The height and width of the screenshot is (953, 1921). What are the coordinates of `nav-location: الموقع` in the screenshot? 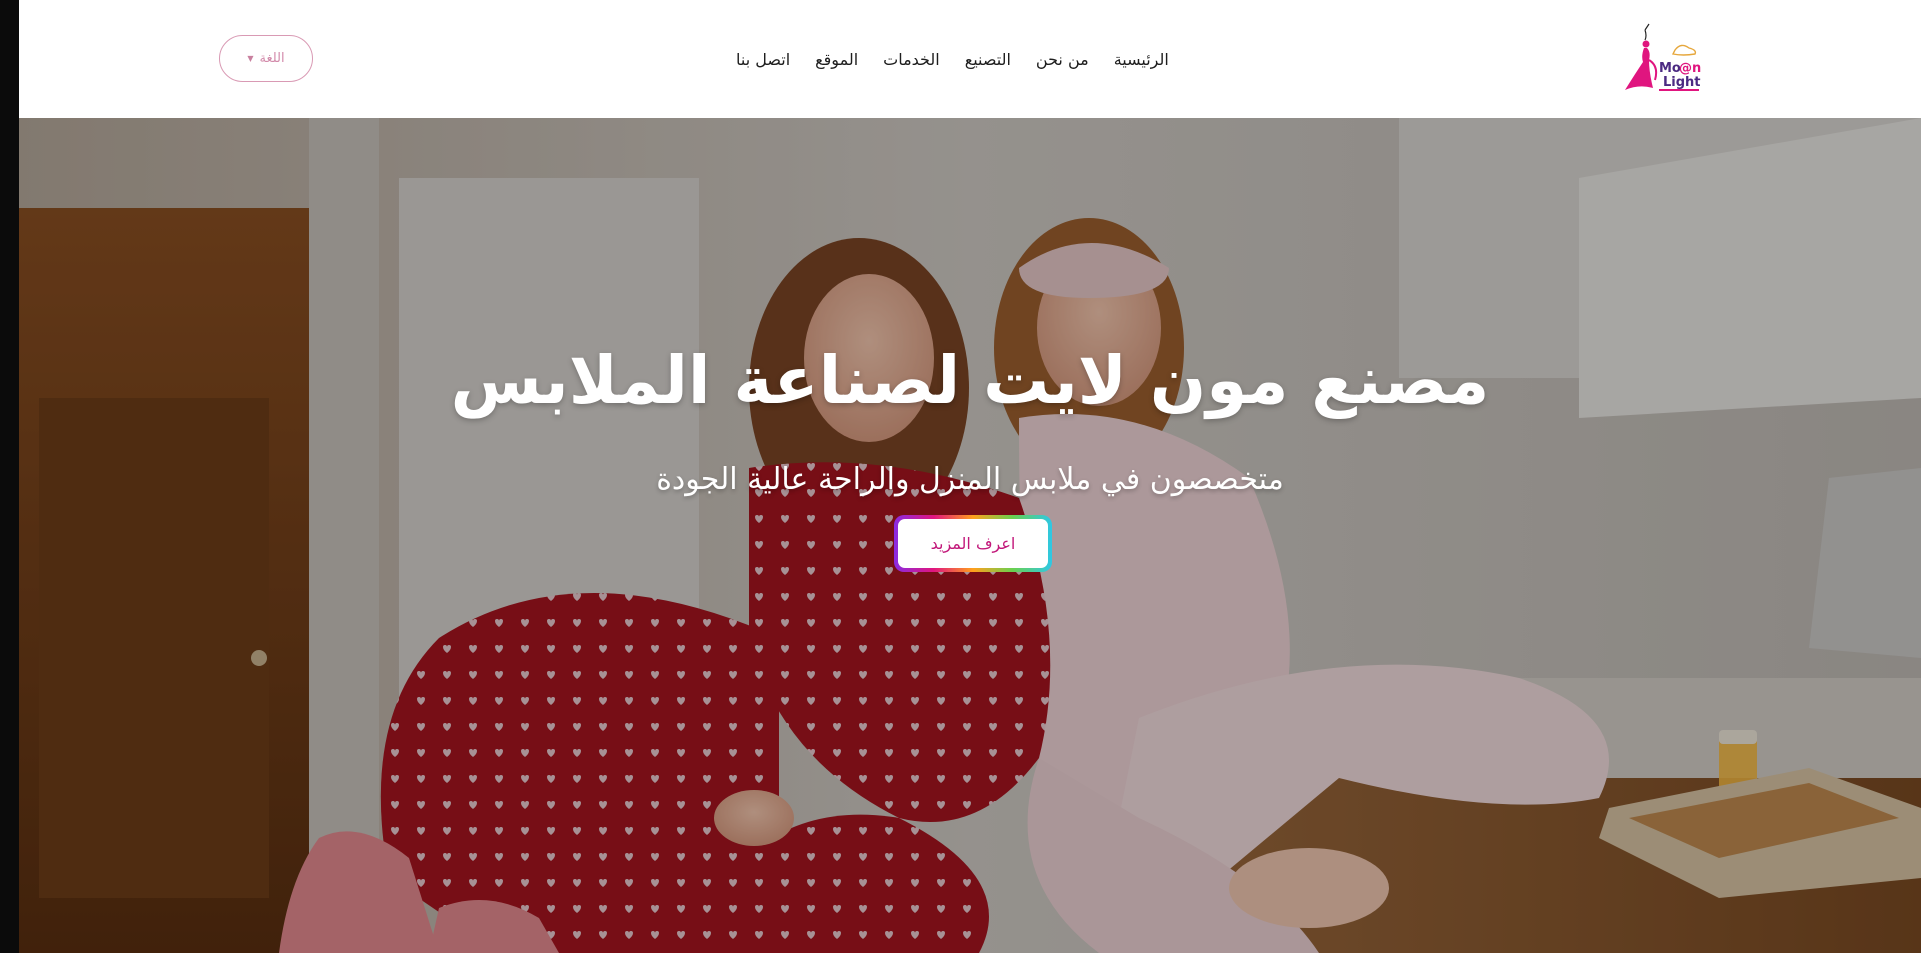 It's located at (836, 60).